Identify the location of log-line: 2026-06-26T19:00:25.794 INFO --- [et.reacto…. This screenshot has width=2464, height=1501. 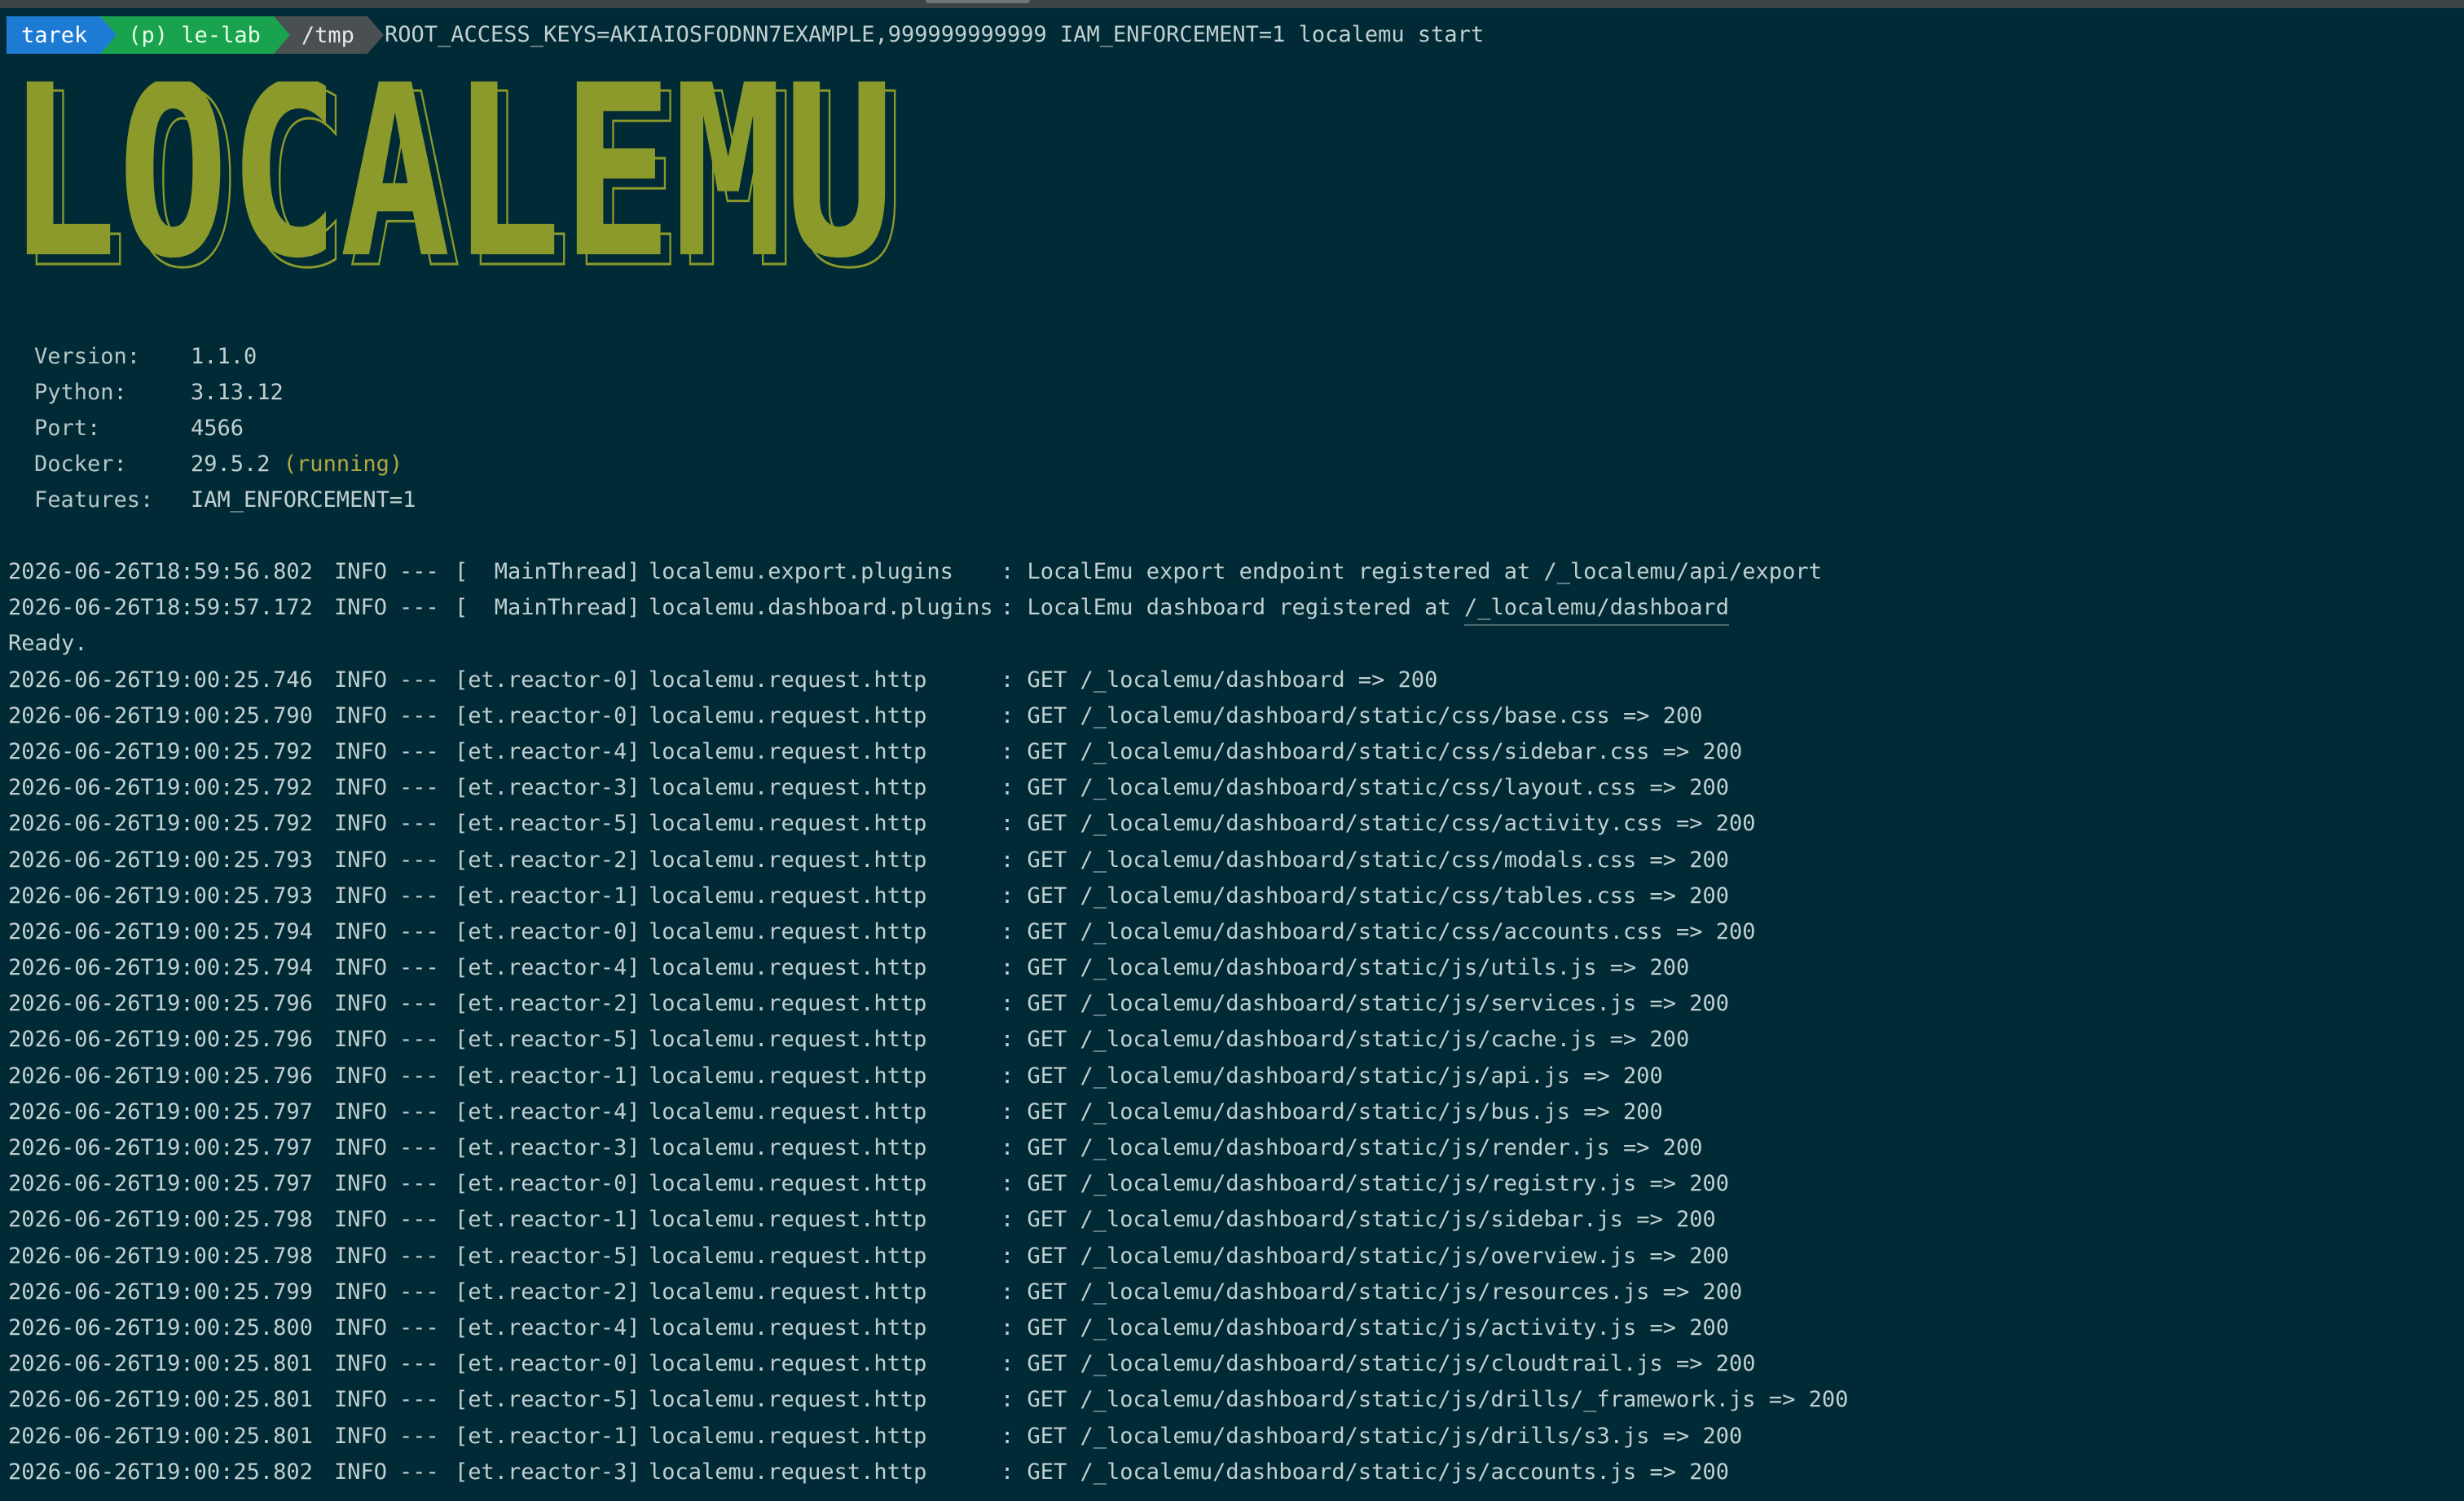
(928, 932).